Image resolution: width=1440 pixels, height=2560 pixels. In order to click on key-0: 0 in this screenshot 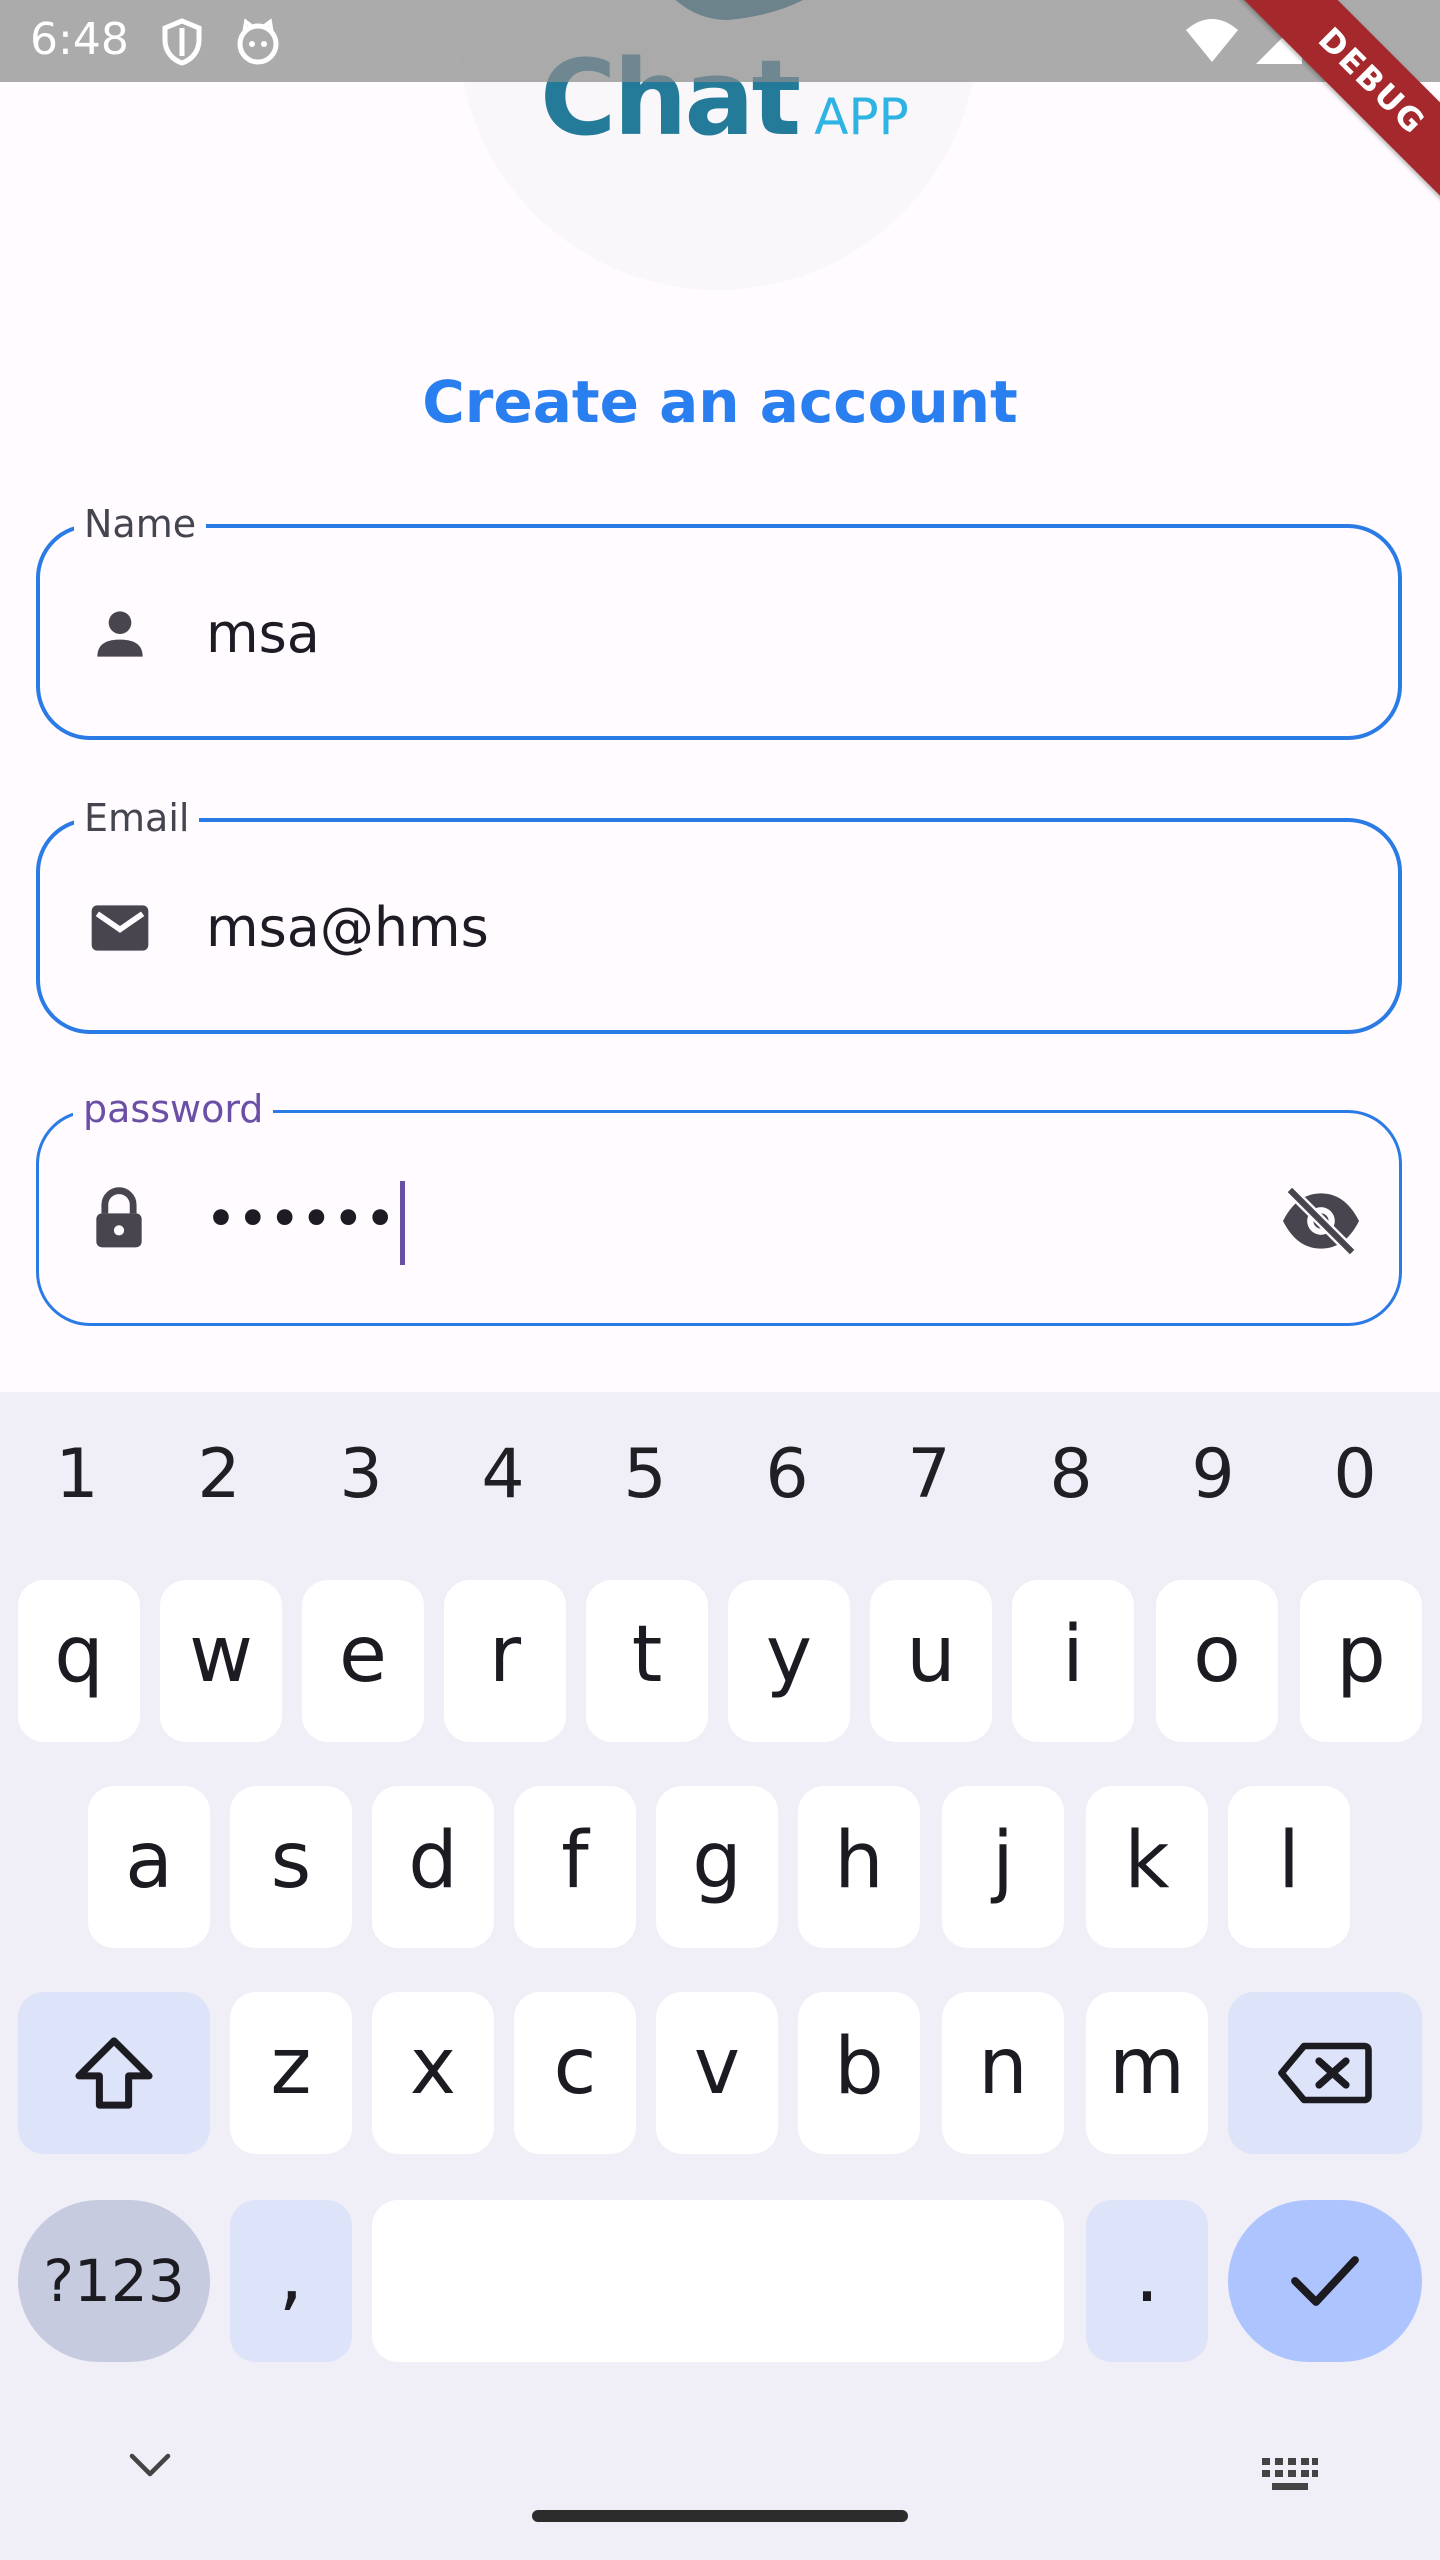, I will do `click(1355, 1475)`.